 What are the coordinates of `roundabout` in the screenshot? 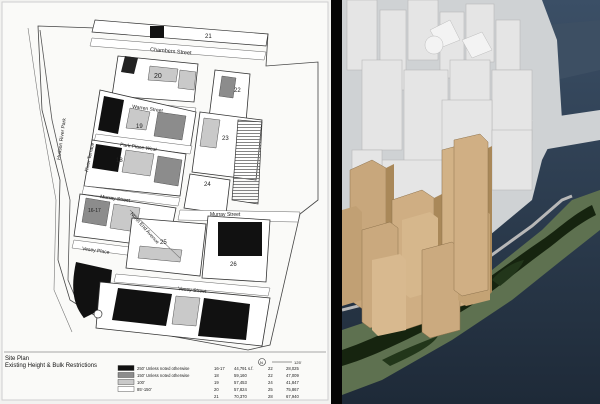 It's located at (98, 314).